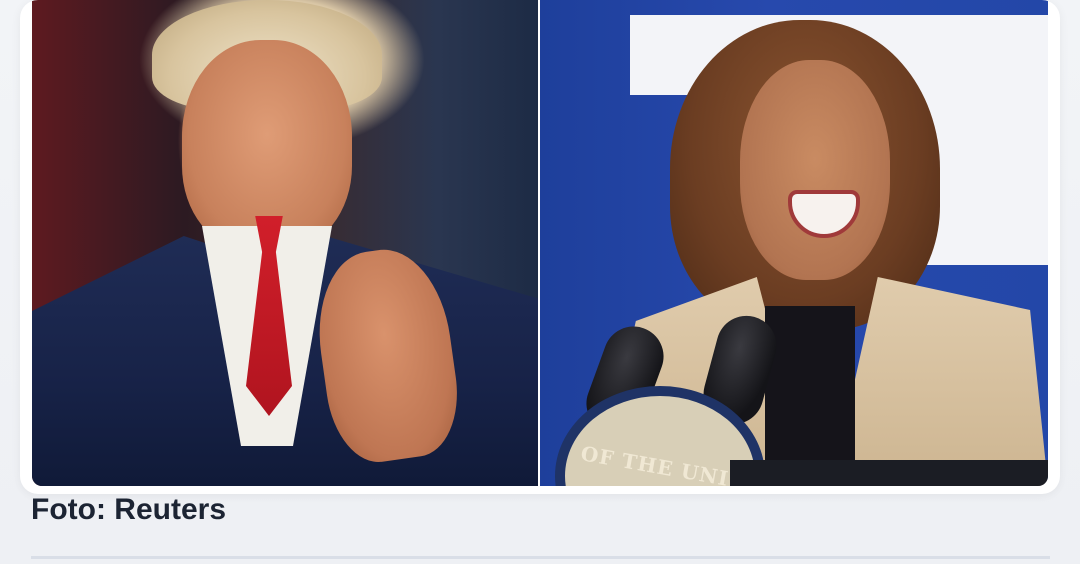 This screenshot has height=564, width=1080. I want to click on face-shape, so click(815, 170).